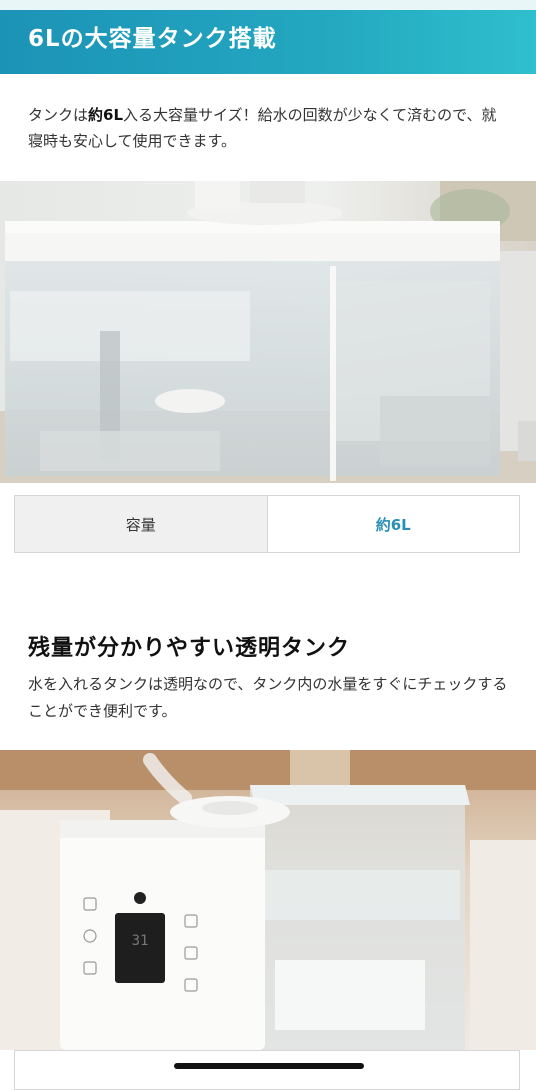  I want to click on spec-table: 容量 約6L, so click(267, 524).